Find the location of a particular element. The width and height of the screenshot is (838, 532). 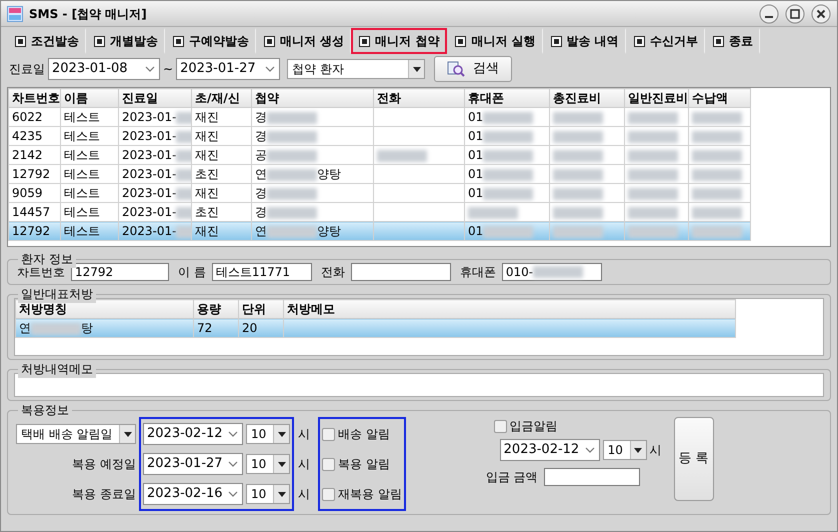

toolbar-tab: 종료 is located at coordinates (732, 41).